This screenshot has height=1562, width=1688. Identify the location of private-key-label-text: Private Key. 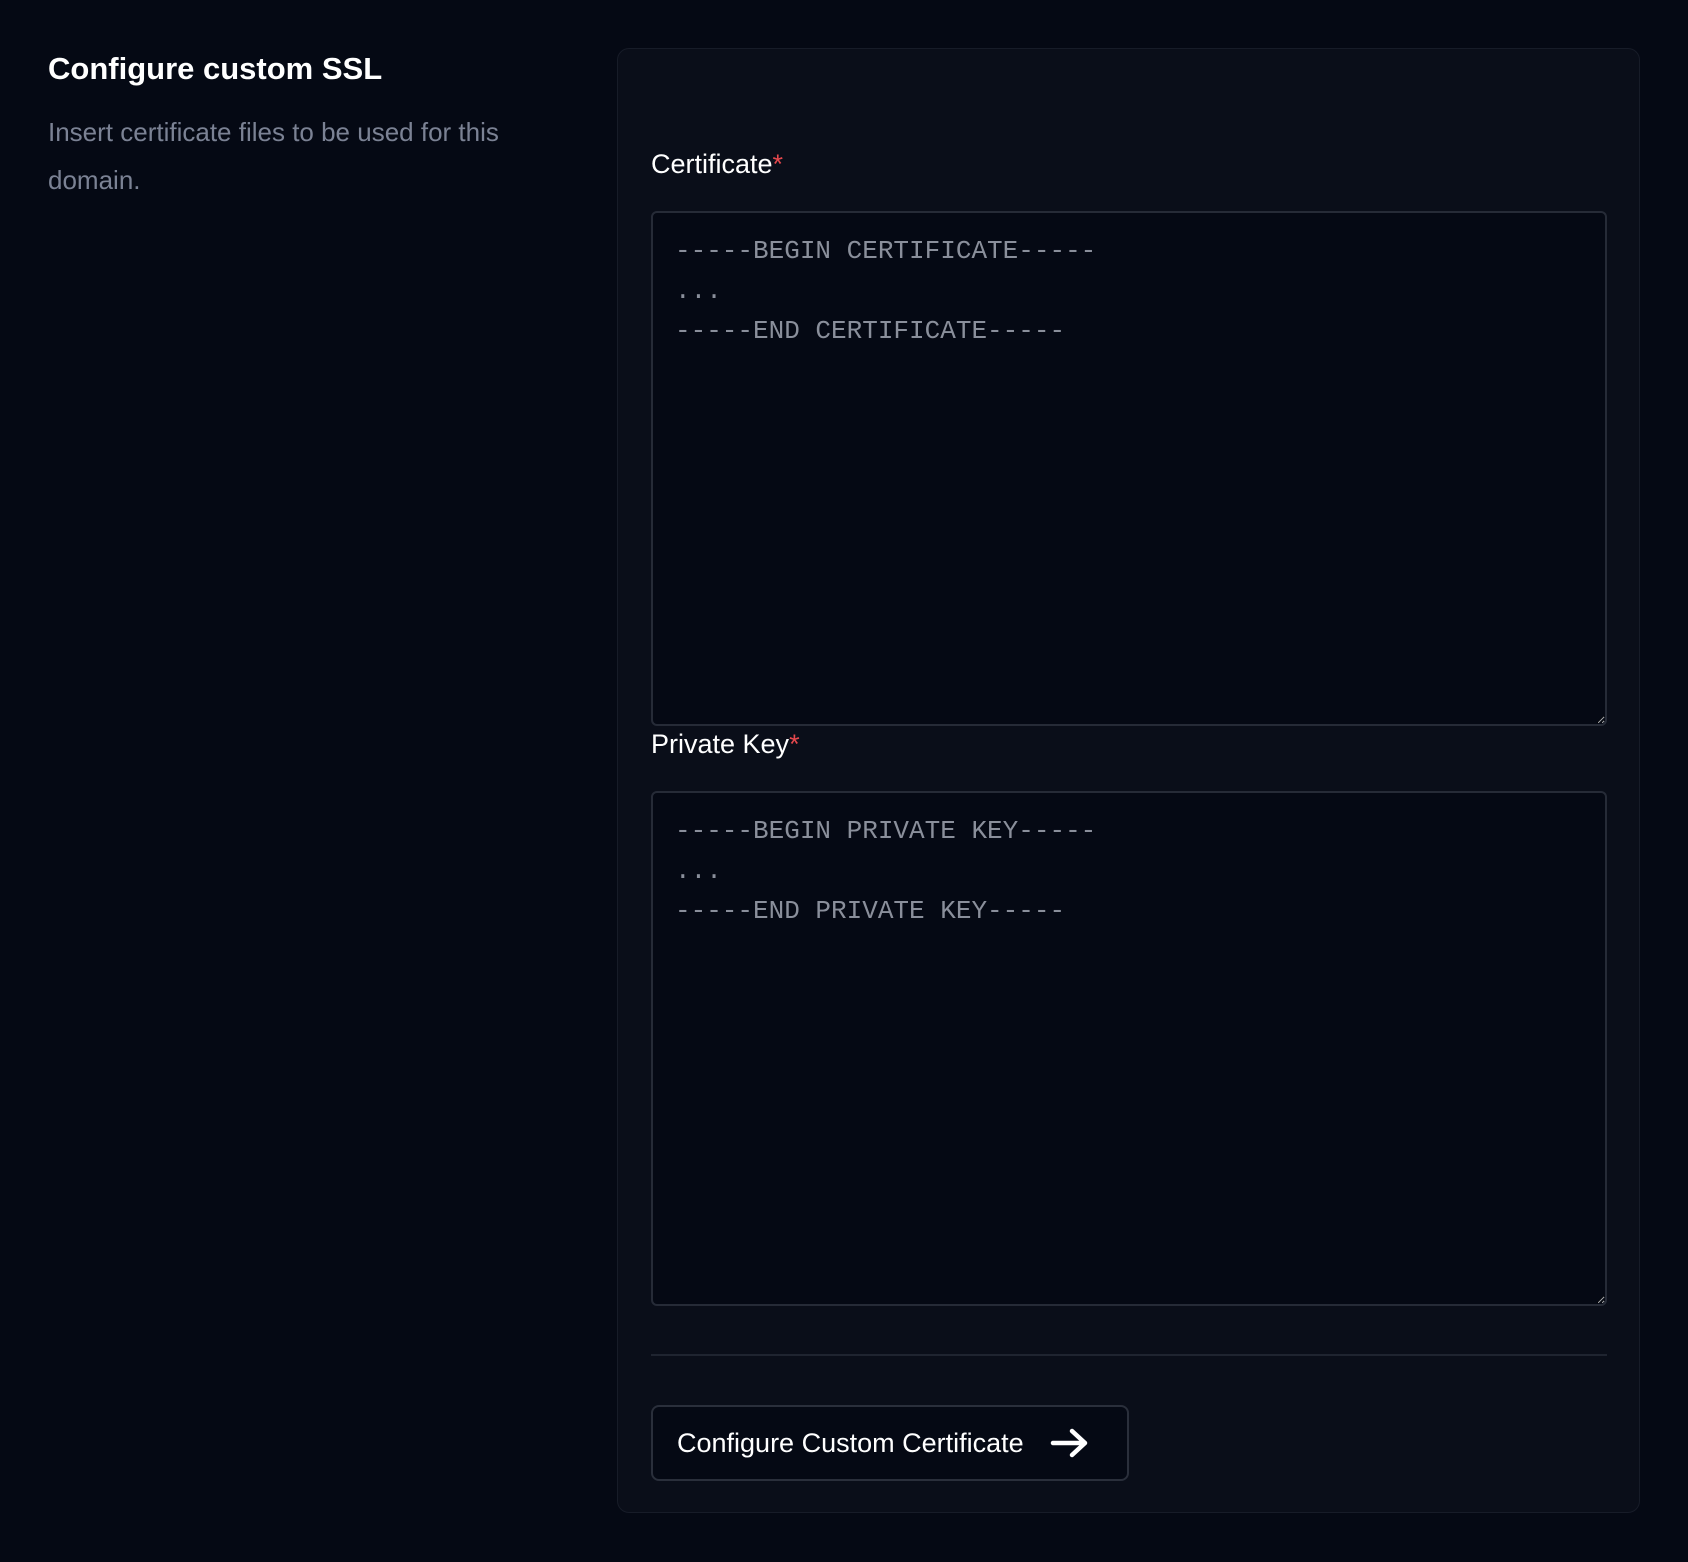
(720, 744).